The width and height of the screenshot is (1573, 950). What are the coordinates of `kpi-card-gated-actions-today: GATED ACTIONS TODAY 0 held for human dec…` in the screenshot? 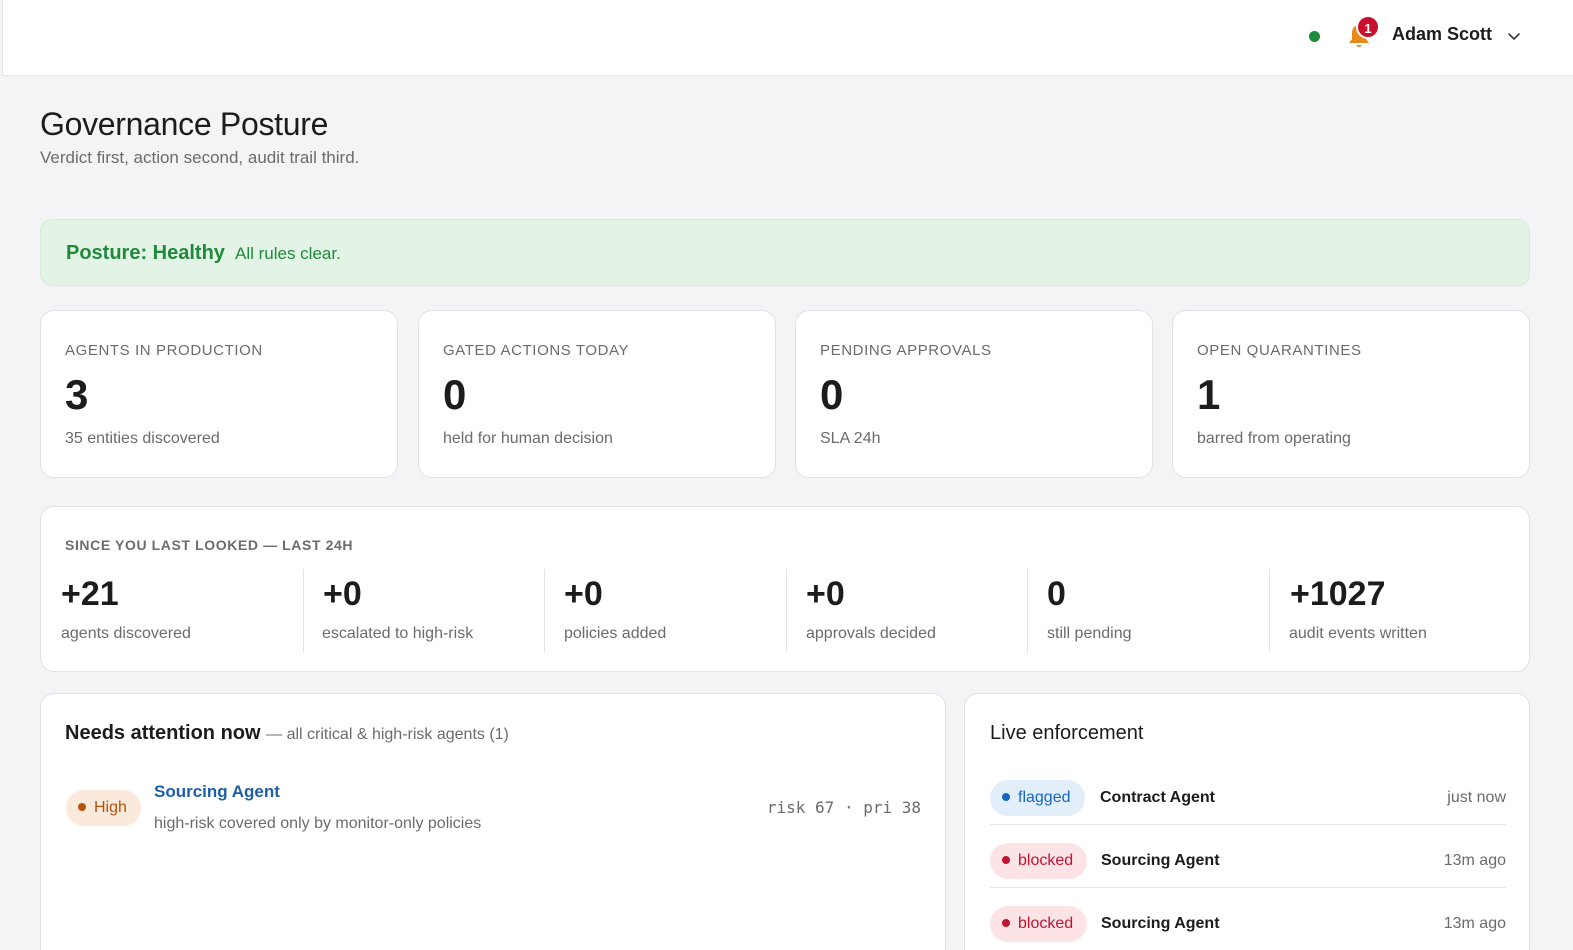 It's located at (597, 394).